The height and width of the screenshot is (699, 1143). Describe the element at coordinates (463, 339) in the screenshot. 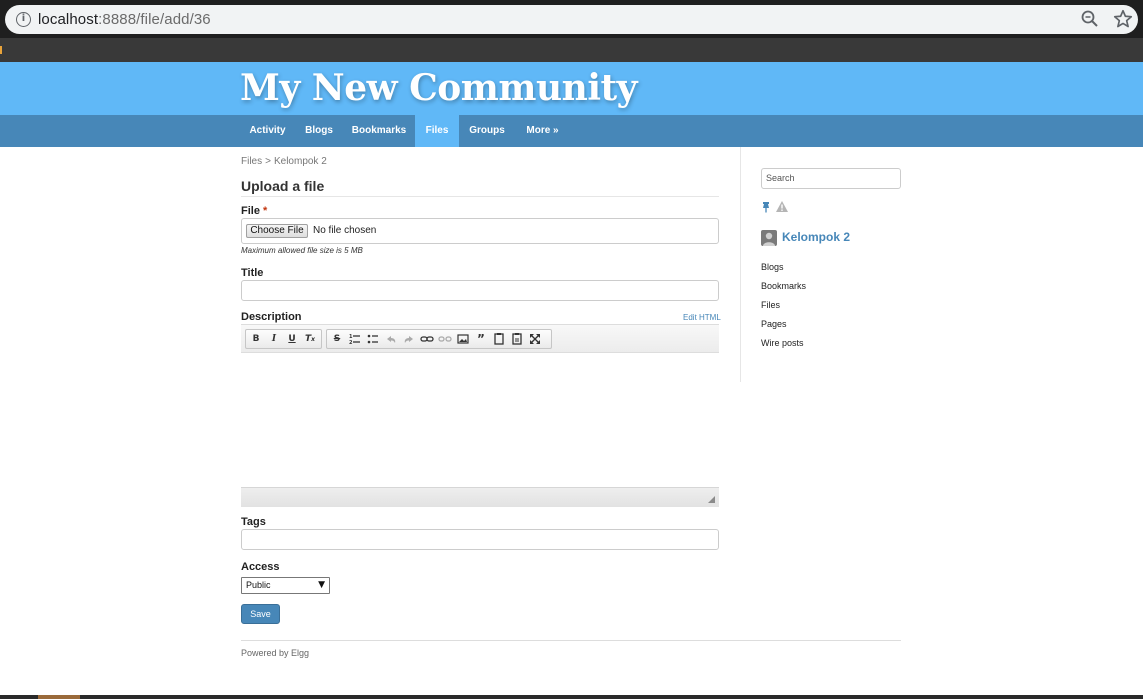

I see `image-icon` at that location.